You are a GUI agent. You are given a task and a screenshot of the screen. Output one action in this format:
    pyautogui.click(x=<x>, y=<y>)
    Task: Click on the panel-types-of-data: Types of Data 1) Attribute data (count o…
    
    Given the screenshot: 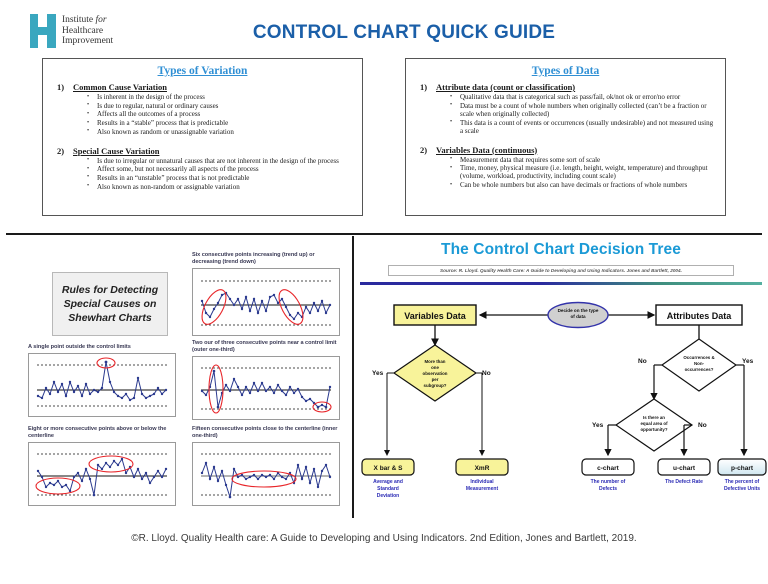 What is the action you would take?
    pyautogui.click(x=565, y=137)
    